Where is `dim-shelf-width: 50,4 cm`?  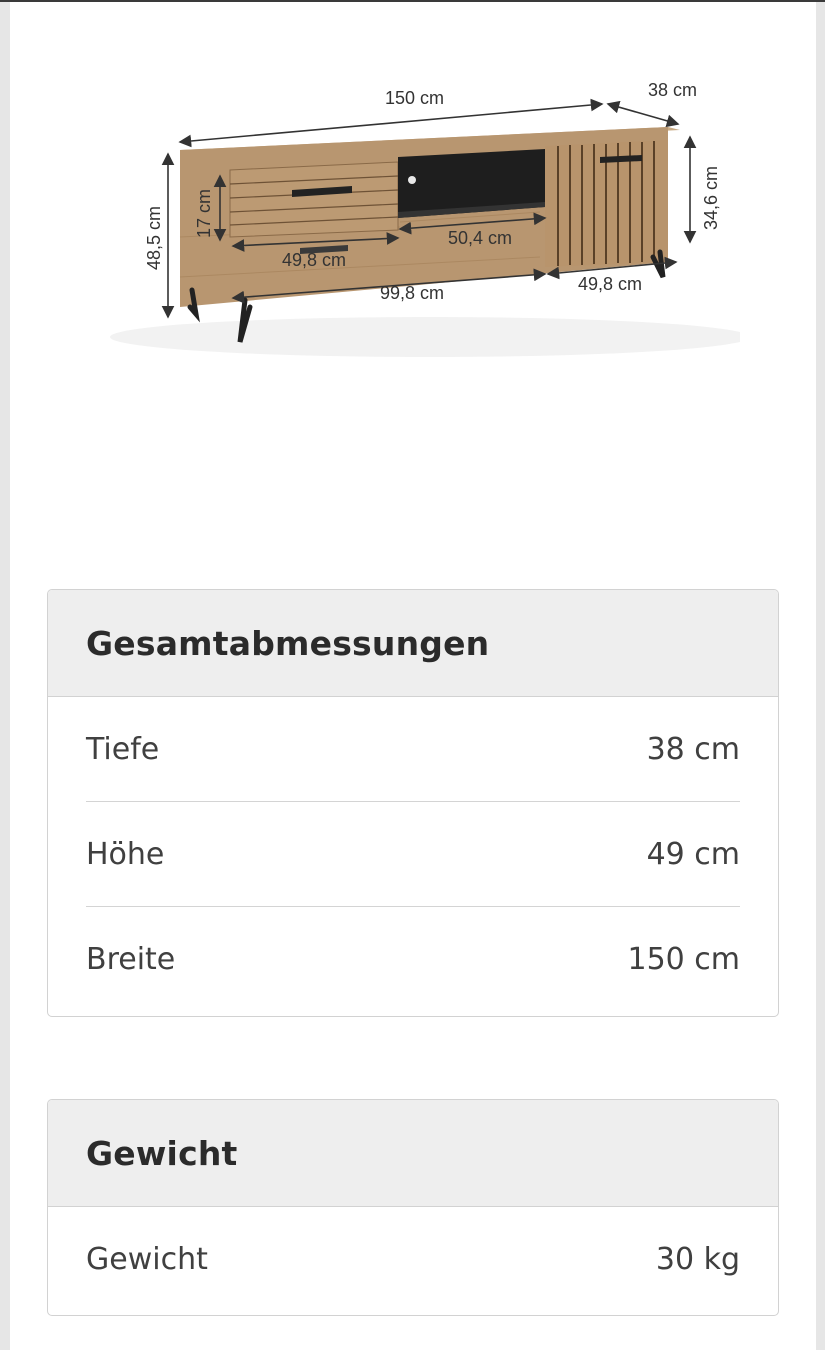 dim-shelf-width: 50,4 cm is located at coordinates (480, 238).